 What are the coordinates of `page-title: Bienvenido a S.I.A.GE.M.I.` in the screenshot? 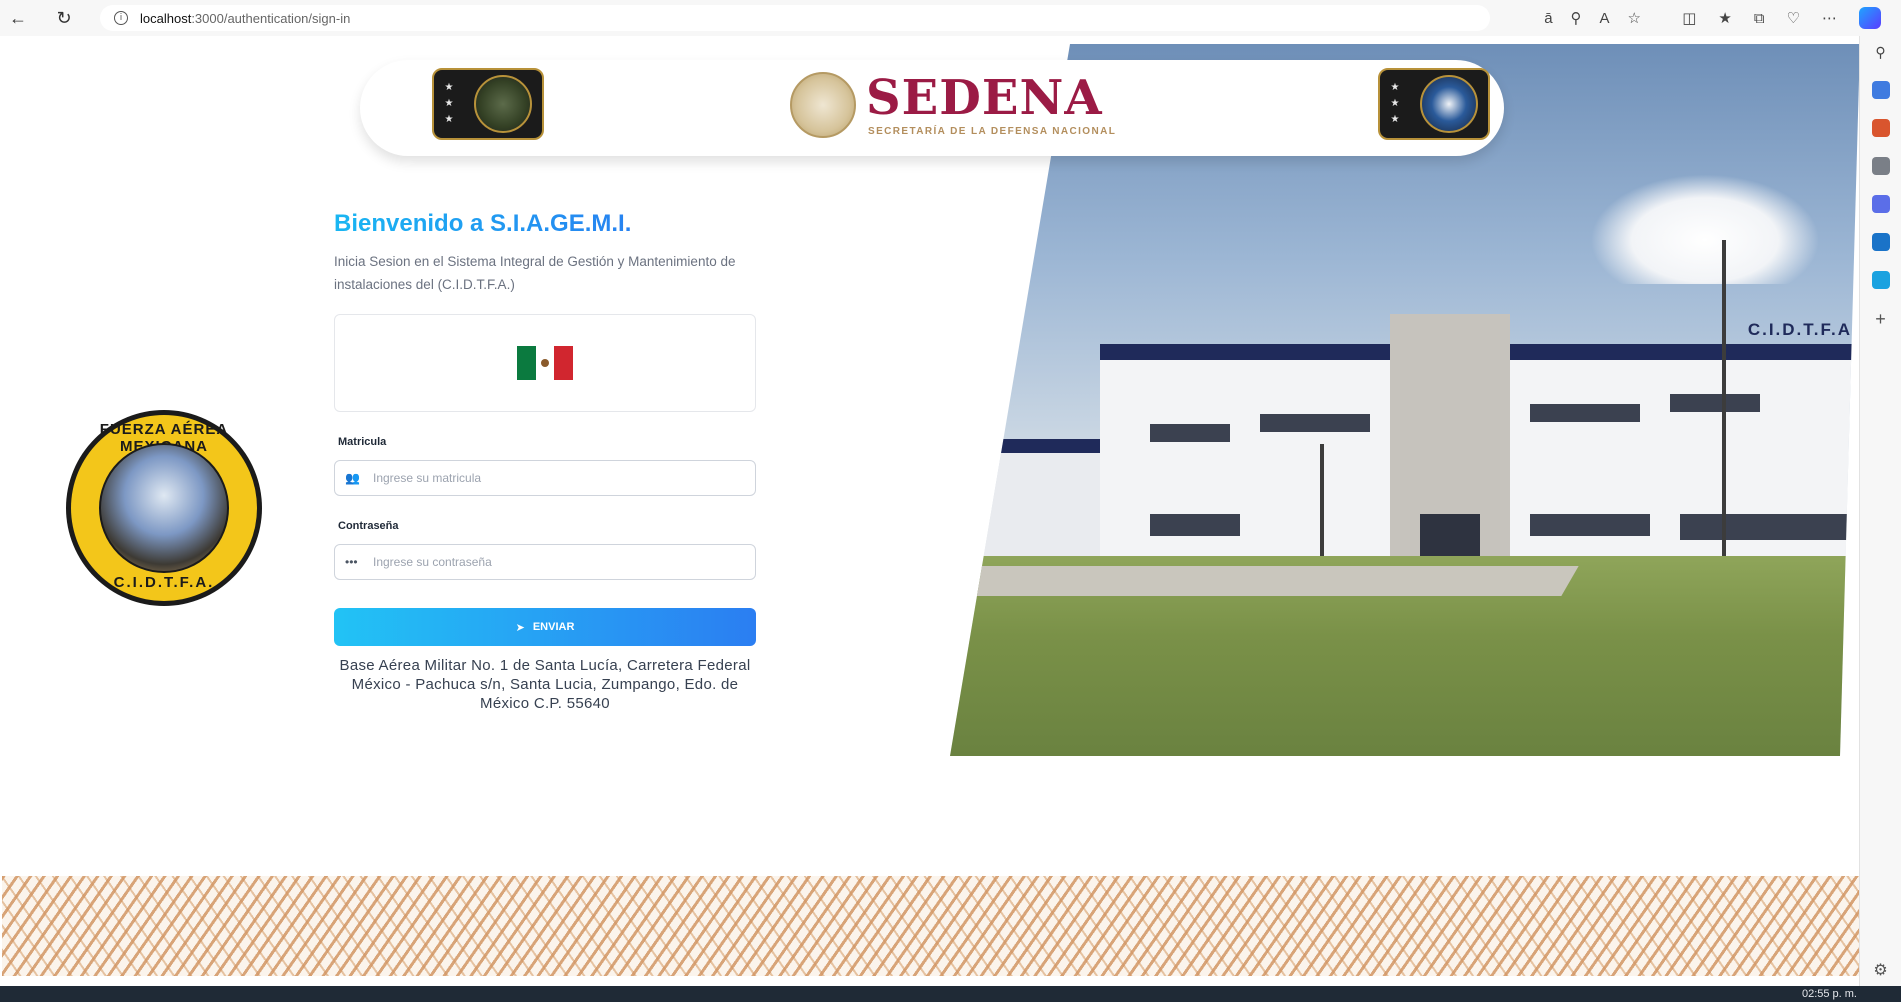 It's located at (545, 224).